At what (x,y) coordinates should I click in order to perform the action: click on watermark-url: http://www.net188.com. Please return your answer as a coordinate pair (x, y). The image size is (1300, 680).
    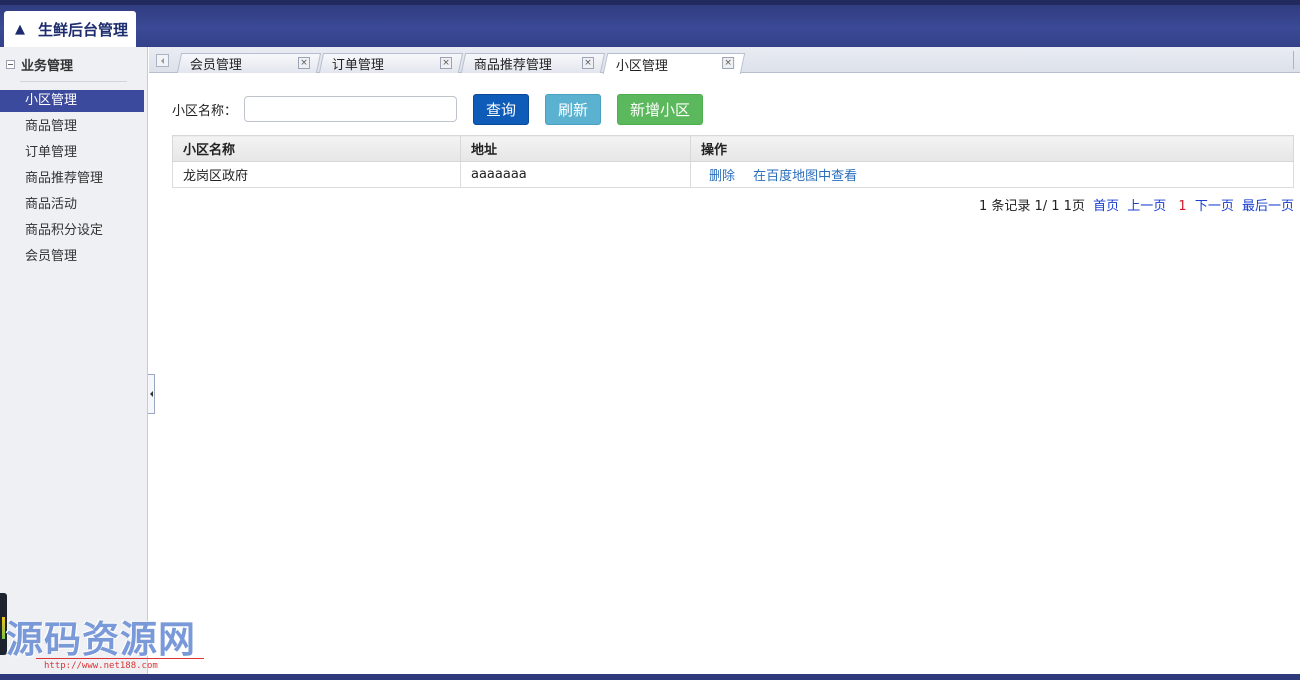
    Looking at the image, I should click on (101, 666).